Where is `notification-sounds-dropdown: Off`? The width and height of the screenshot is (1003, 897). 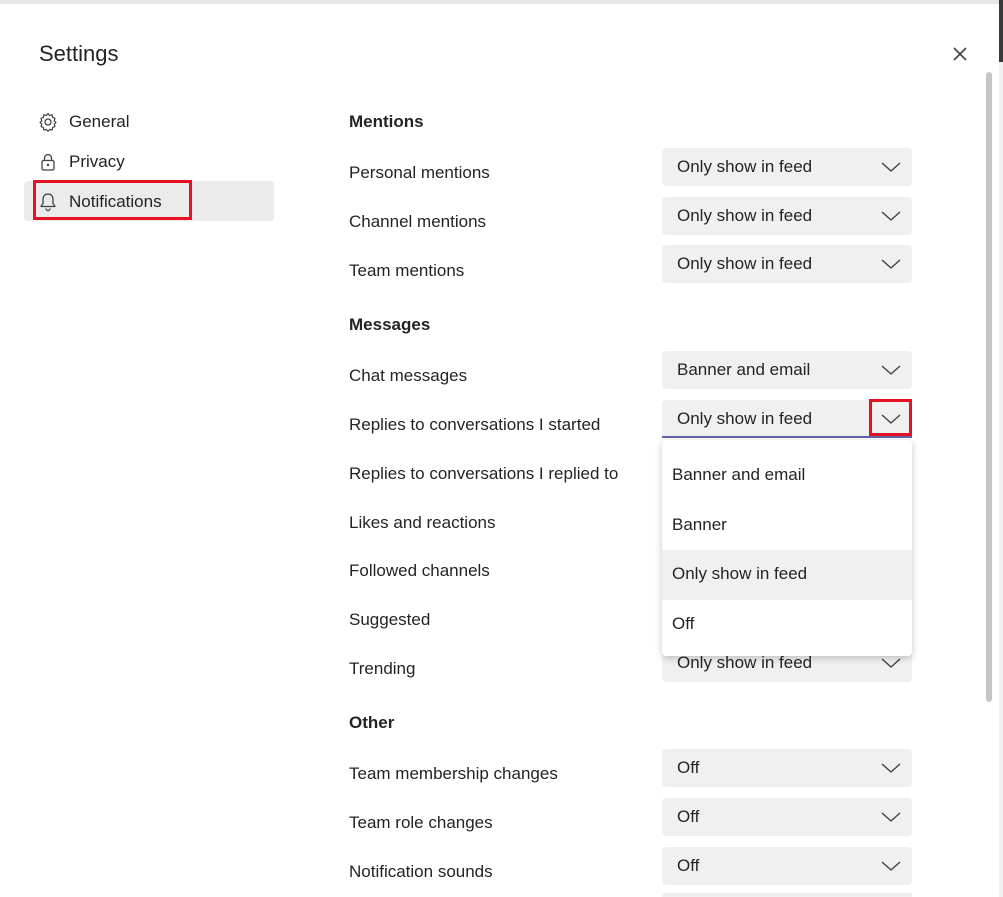 notification-sounds-dropdown: Off is located at coordinates (787, 866).